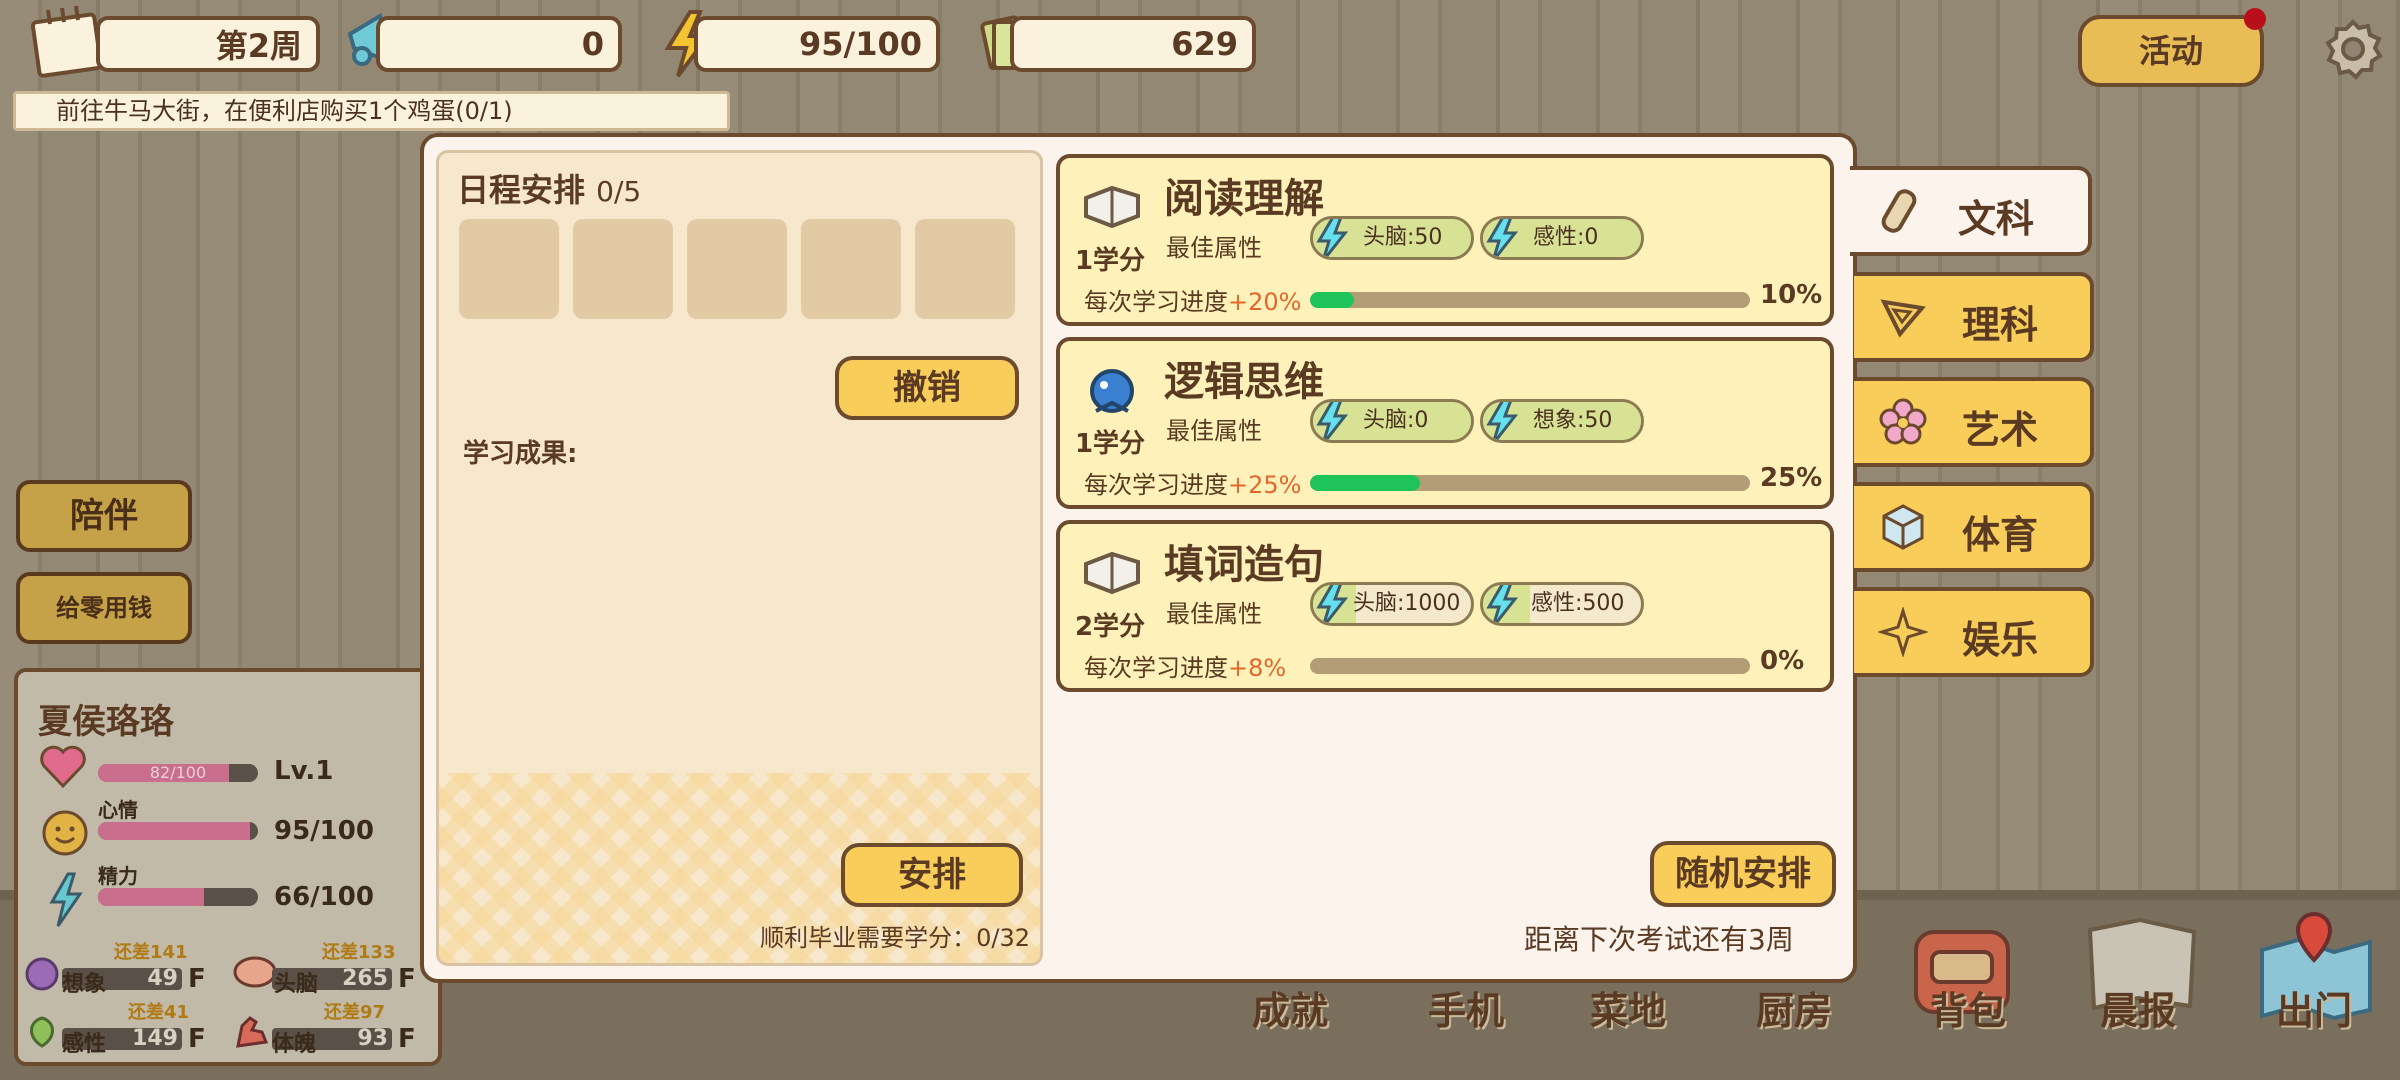 This screenshot has width=2400, height=1080. Describe the element at coordinates (1573, 420) in the screenshot. I see `attribute-pill-text: 想象:50` at that location.